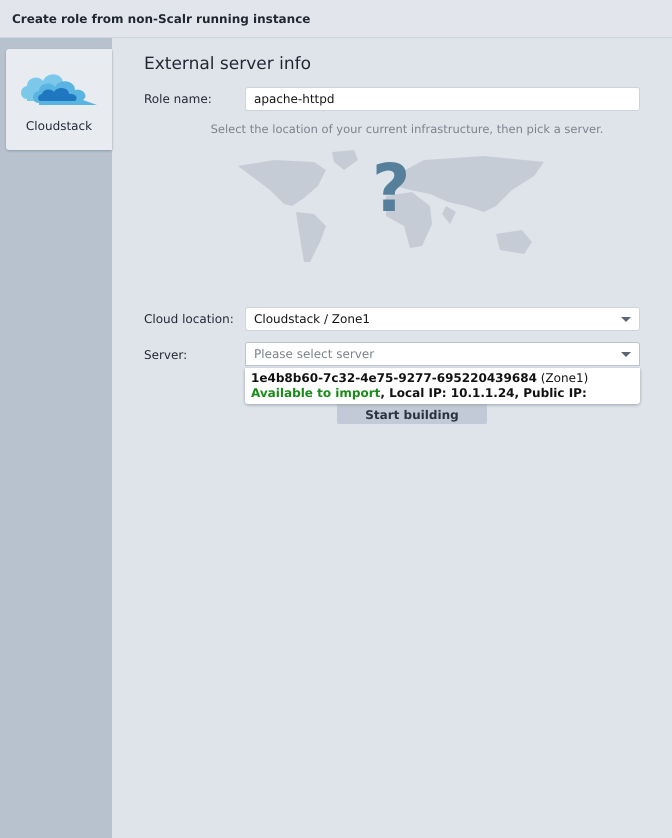 The image size is (672, 838). I want to click on role-name-field: apache-httpd, so click(442, 99).